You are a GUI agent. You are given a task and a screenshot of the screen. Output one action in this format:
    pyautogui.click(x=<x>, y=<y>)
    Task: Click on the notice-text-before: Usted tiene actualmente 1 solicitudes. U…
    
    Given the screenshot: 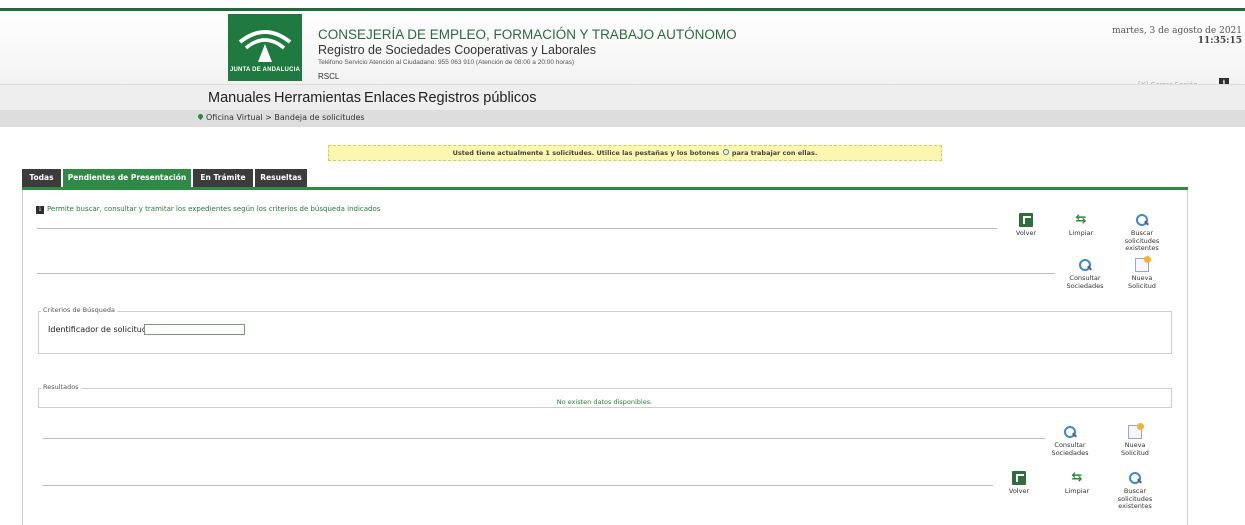 What is the action you would take?
    pyautogui.click(x=586, y=153)
    